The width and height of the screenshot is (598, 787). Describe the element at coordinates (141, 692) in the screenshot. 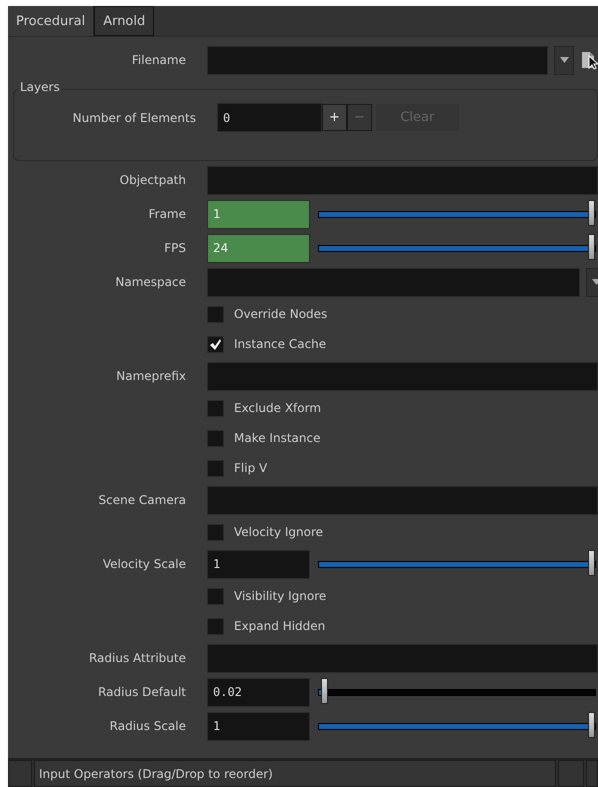

I see `field-label: Radius Default` at that location.